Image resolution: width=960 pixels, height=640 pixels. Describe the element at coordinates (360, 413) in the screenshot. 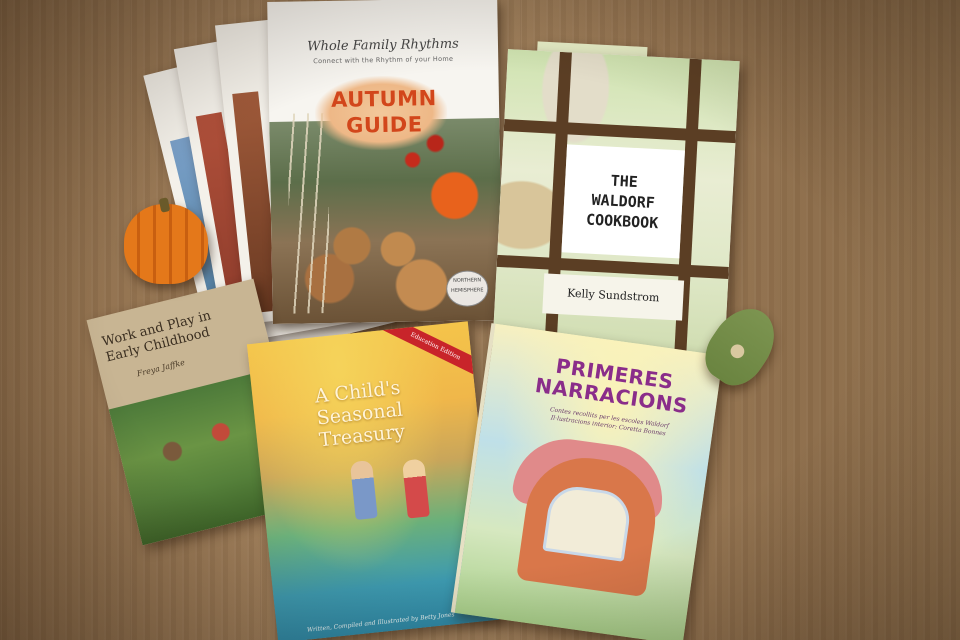

I see `treasury-title: A Child's Seasonal Treasury` at that location.